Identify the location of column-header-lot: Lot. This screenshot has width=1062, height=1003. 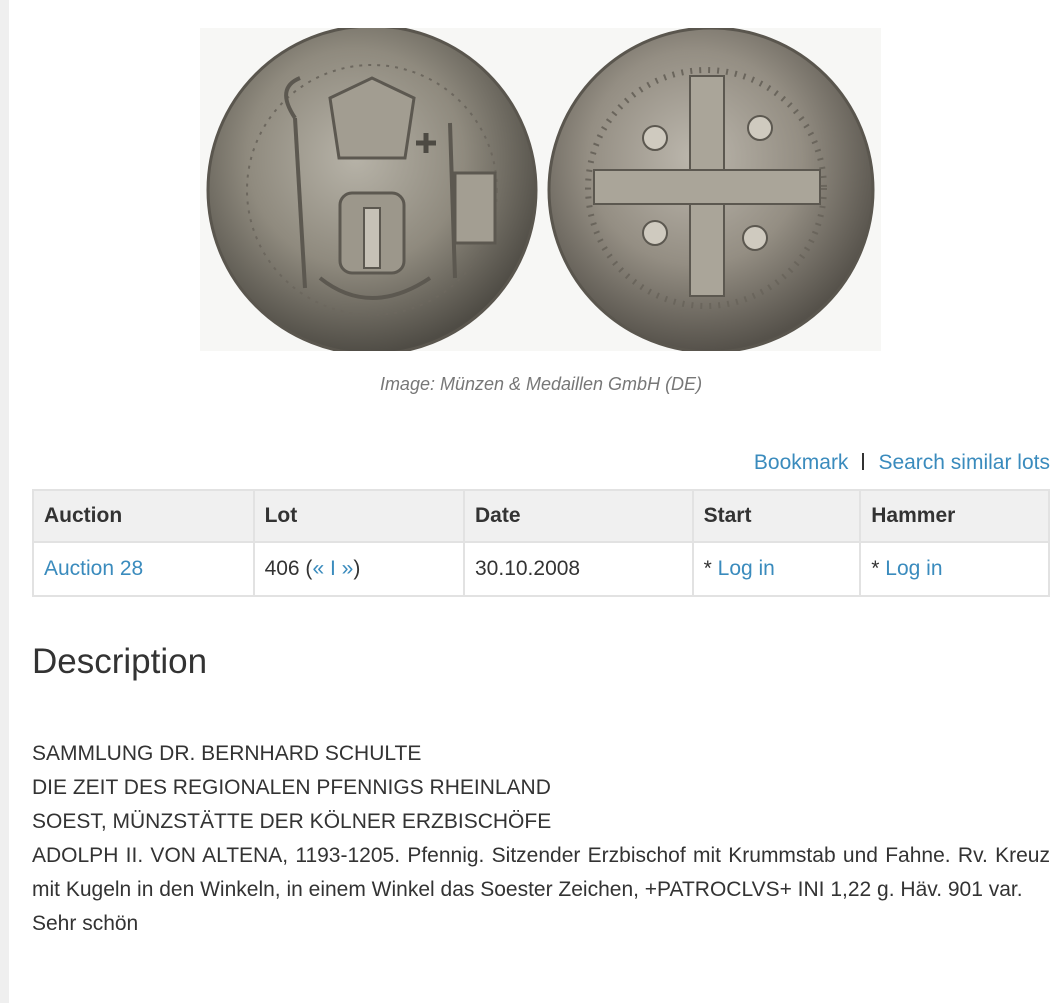
(359, 516).